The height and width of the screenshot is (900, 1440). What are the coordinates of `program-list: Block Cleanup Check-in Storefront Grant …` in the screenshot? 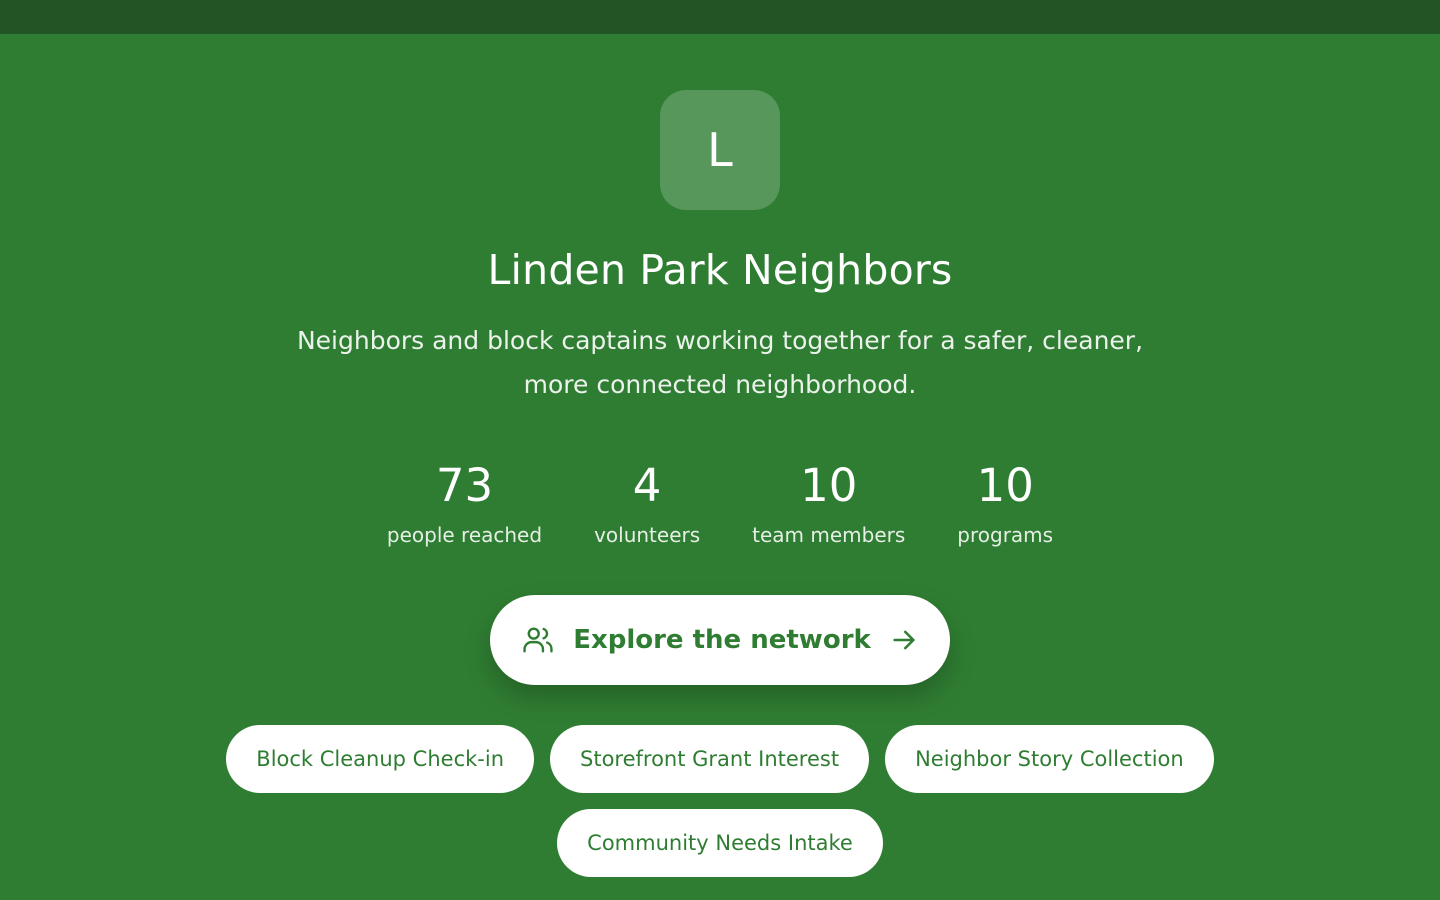 It's located at (720, 800).